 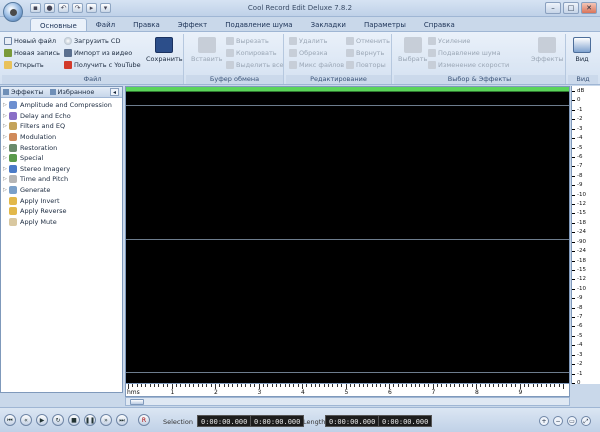 I want to click on scroll-thumb, so click(x=137, y=402).